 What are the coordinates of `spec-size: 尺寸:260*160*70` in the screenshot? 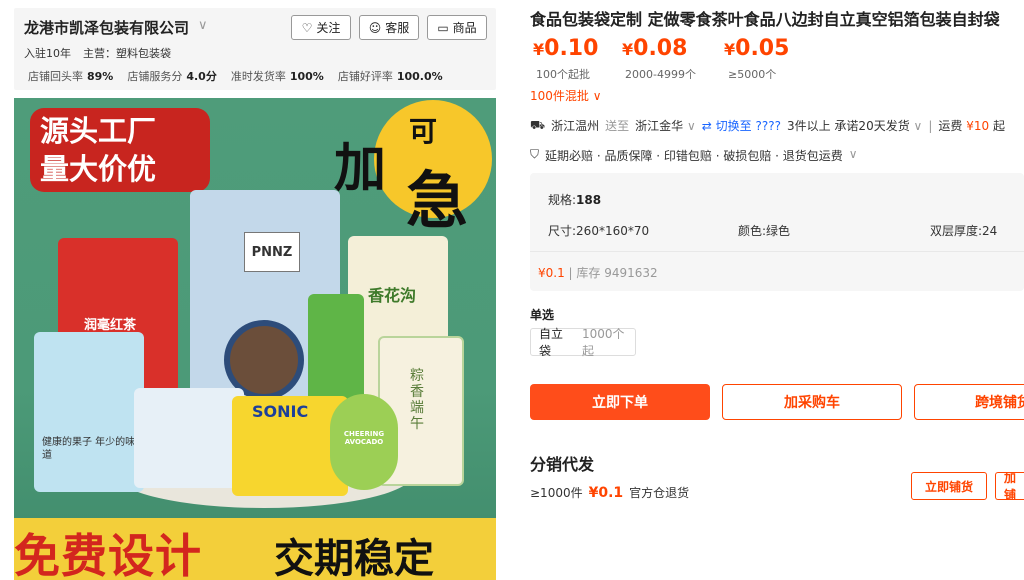 It's located at (599, 231).